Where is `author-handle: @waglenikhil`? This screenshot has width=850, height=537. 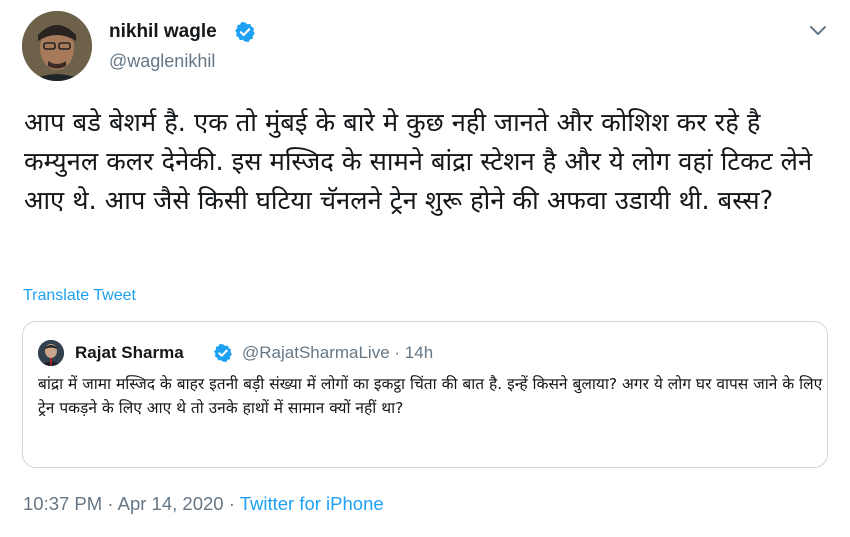
author-handle: @waglenikhil is located at coordinates (162, 61).